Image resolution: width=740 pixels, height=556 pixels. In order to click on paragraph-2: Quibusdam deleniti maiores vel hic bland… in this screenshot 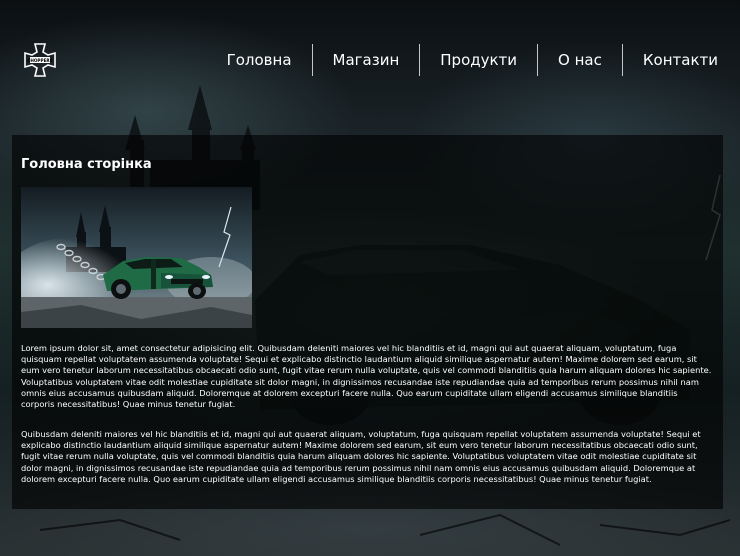, I will do `click(361, 456)`.